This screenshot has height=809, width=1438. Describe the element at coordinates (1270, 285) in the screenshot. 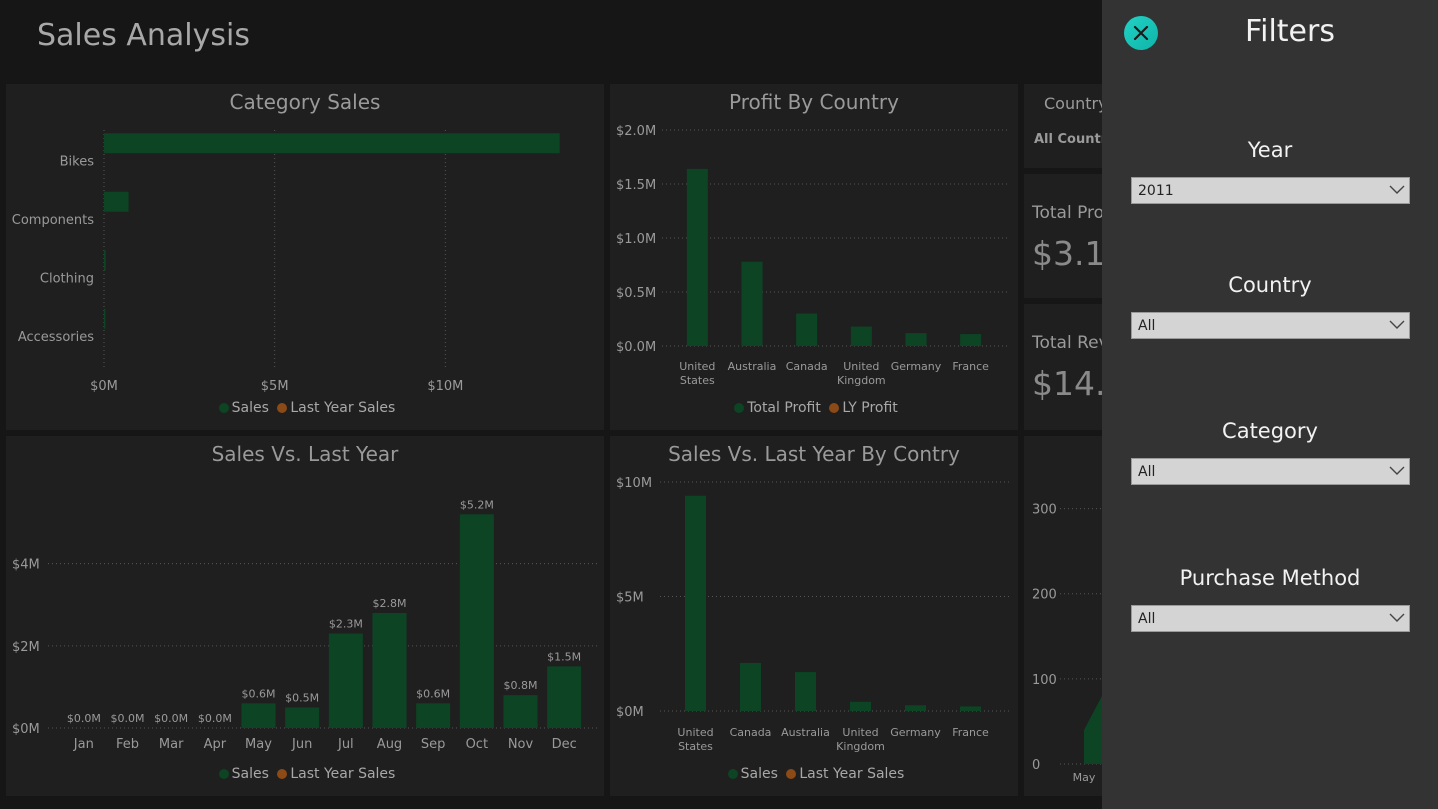

I see `country-filter-label: Country` at that location.